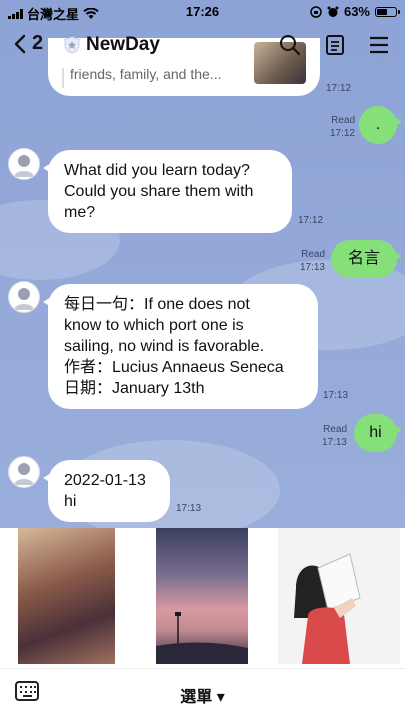 The height and width of the screenshot is (720, 405). Describe the element at coordinates (80, 212) in the screenshot. I see `message-line: me?` at that location.